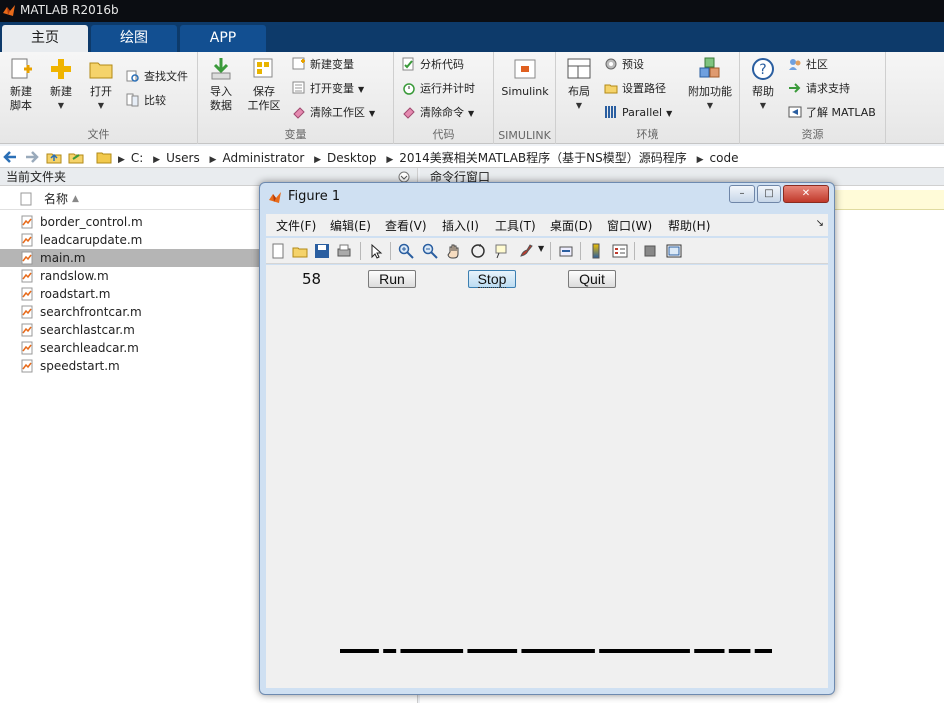 The image size is (944, 703). What do you see at coordinates (650, 251) in the screenshot?
I see `hide-plot-tools-icon` at bounding box center [650, 251].